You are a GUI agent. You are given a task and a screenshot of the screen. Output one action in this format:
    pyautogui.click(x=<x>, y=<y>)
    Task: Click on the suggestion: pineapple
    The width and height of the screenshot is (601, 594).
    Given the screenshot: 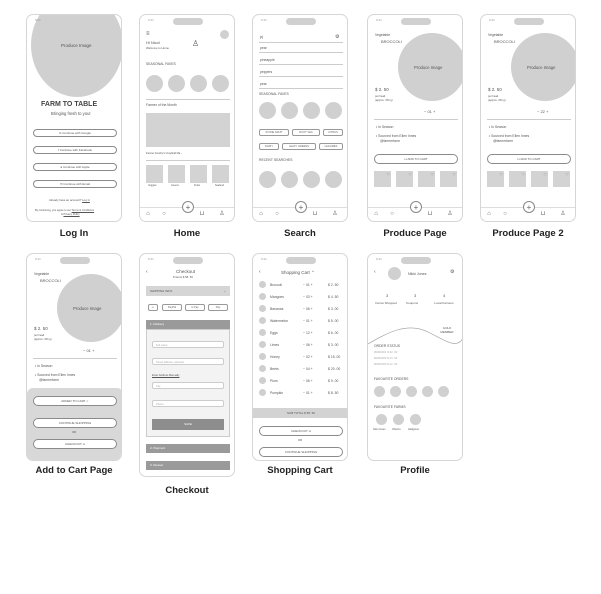 What is the action you would take?
    pyautogui.click(x=267, y=60)
    